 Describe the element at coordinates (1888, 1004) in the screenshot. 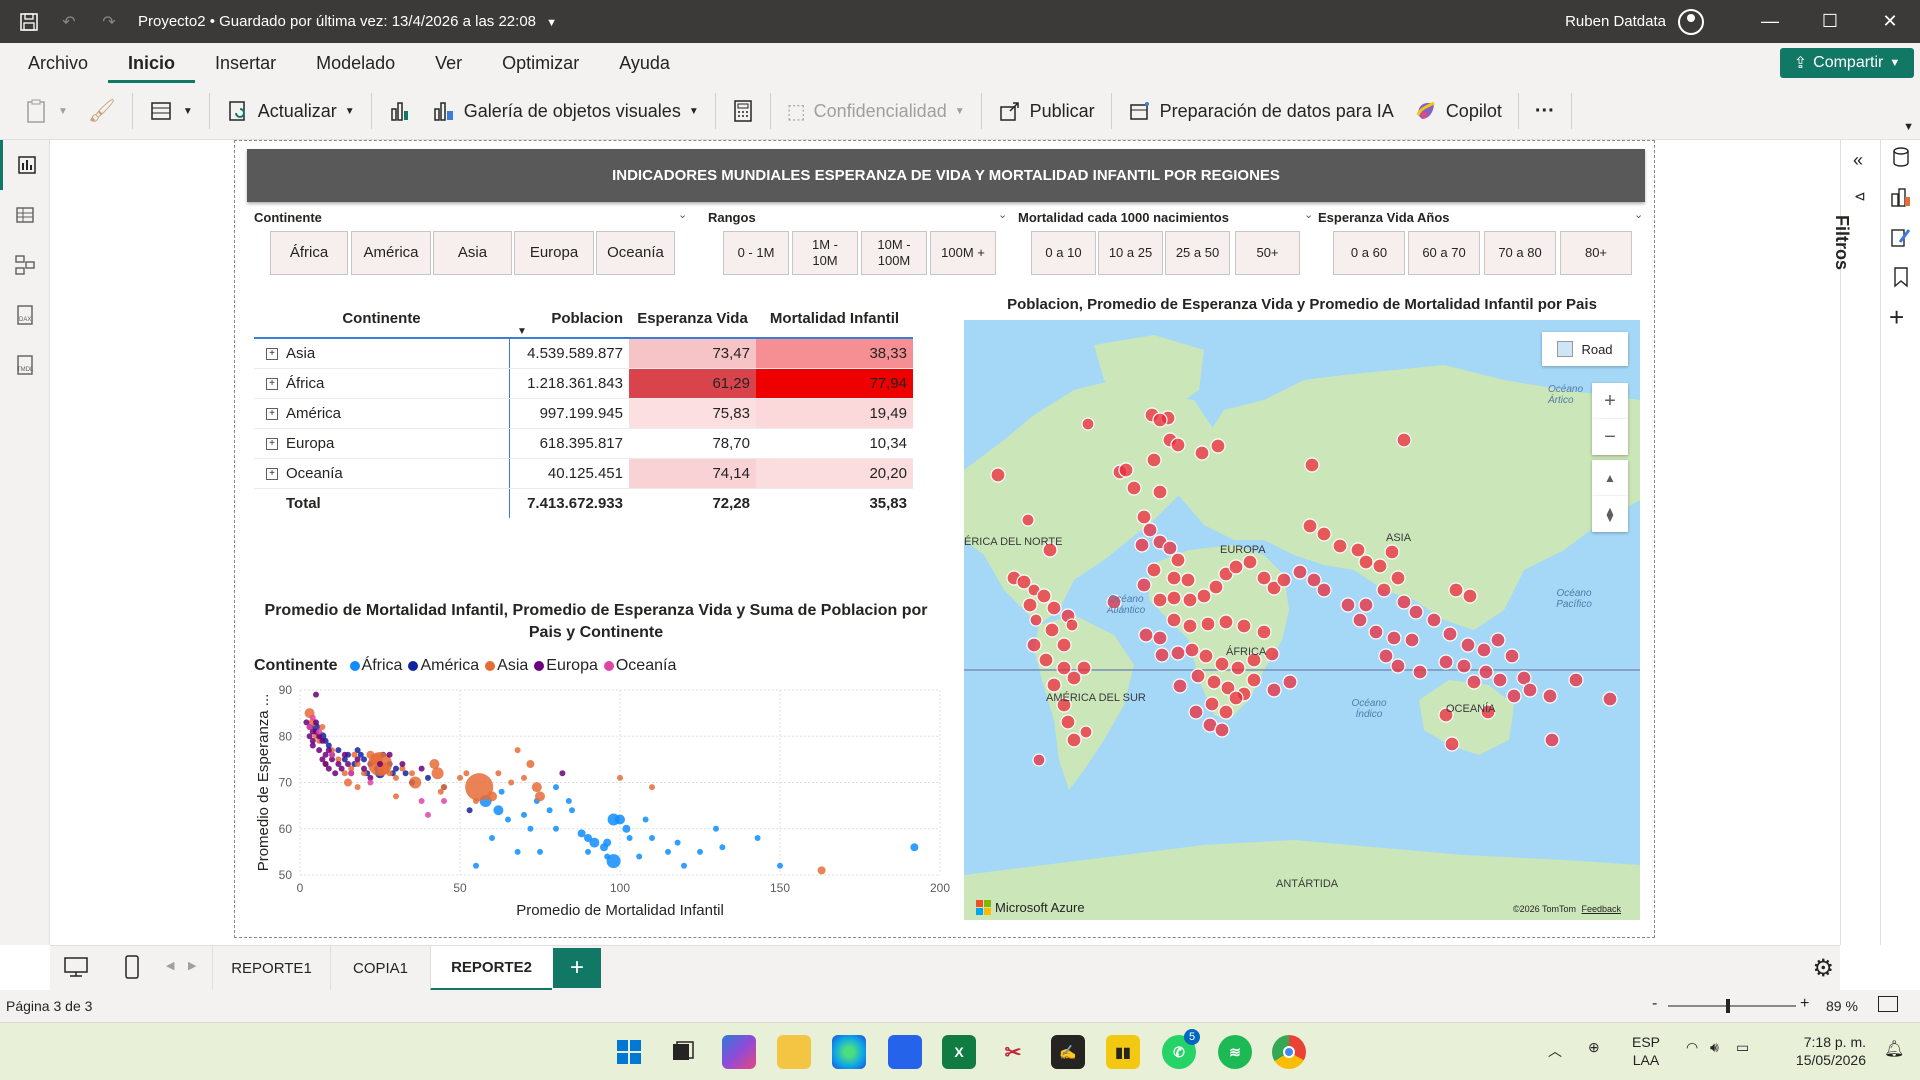

I see `fit-to-page-icon` at that location.